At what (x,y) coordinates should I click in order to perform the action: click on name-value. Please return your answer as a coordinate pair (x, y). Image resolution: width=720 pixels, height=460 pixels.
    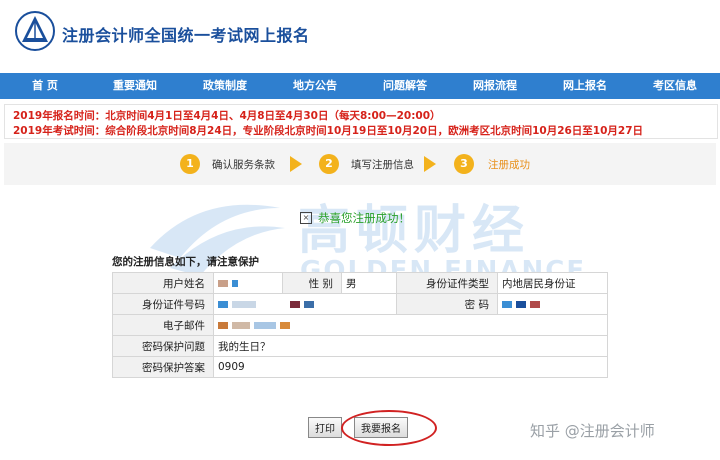
    Looking at the image, I should click on (248, 283).